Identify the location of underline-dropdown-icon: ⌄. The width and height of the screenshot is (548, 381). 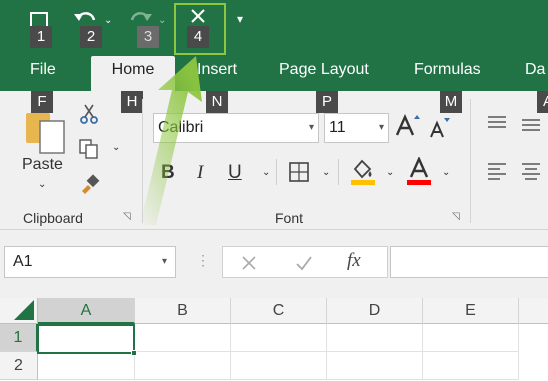
(266, 172).